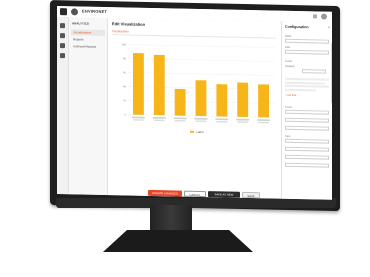 Image resolution: width=370 pixels, height=277 pixels. What do you see at coordinates (196, 203) in the screenshot?
I see `monitor-bottom-edge` at bounding box center [196, 203].